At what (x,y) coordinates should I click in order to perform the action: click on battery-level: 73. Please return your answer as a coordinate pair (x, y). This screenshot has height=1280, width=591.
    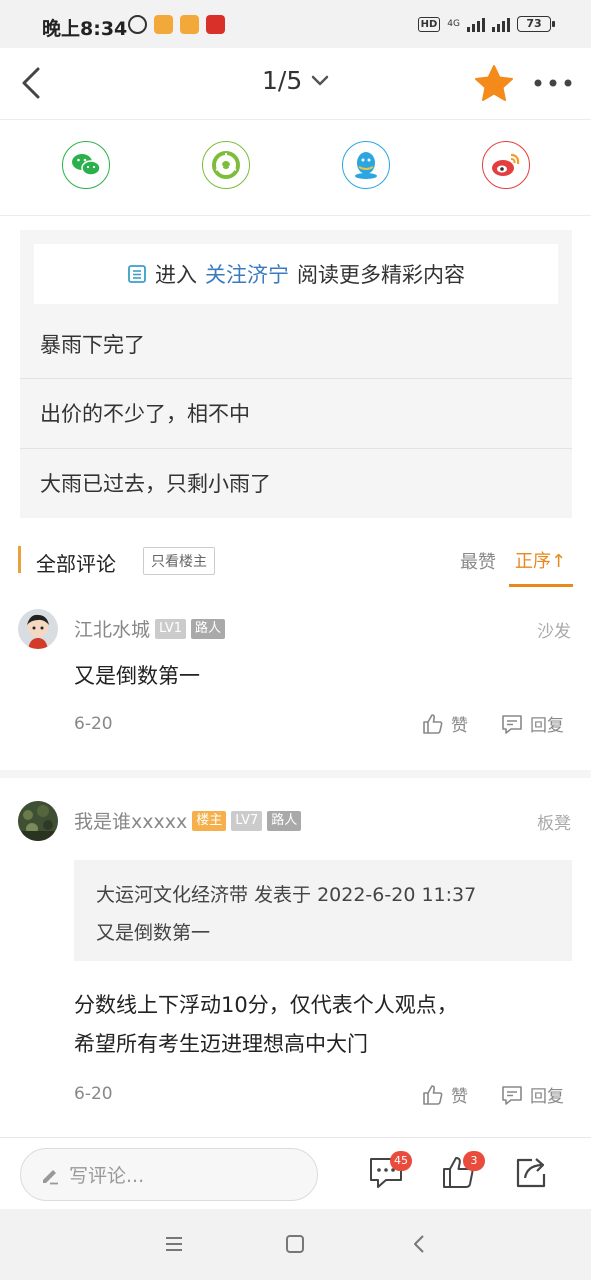
    Looking at the image, I should click on (534, 23).